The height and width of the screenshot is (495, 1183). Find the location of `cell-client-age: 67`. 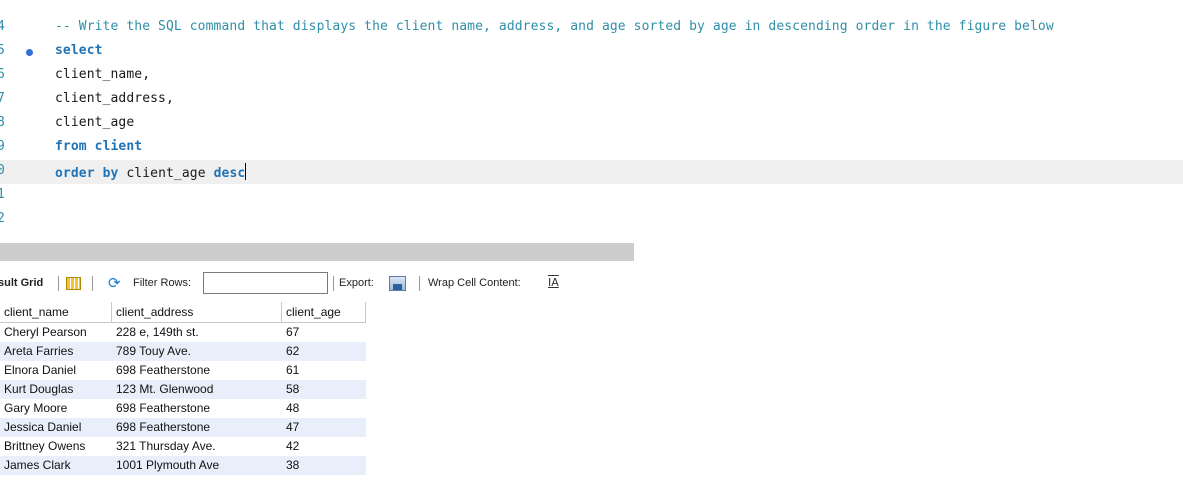

cell-client-age: 67 is located at coordinates (324, 332).